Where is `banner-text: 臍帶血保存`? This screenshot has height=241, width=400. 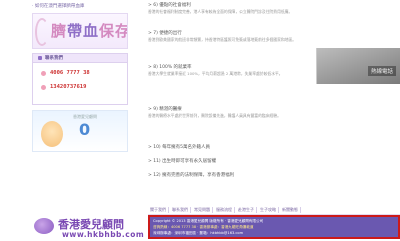 banner-text: 臍帶血保存 is located at coordinates (89, 31).